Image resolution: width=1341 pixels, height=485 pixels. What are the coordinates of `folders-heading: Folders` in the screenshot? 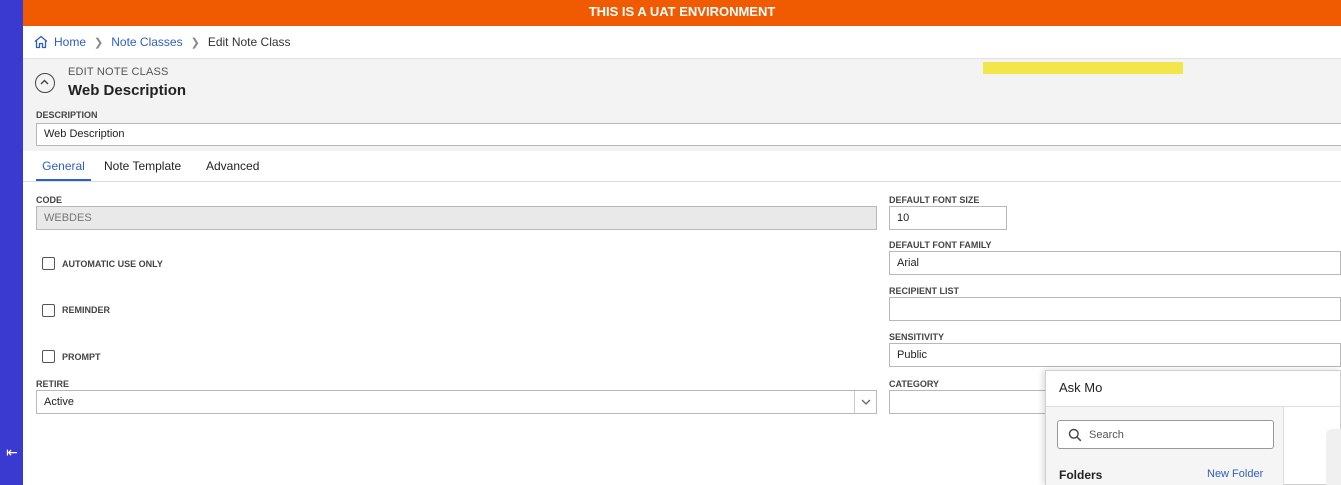 It's located at (1081, 475).